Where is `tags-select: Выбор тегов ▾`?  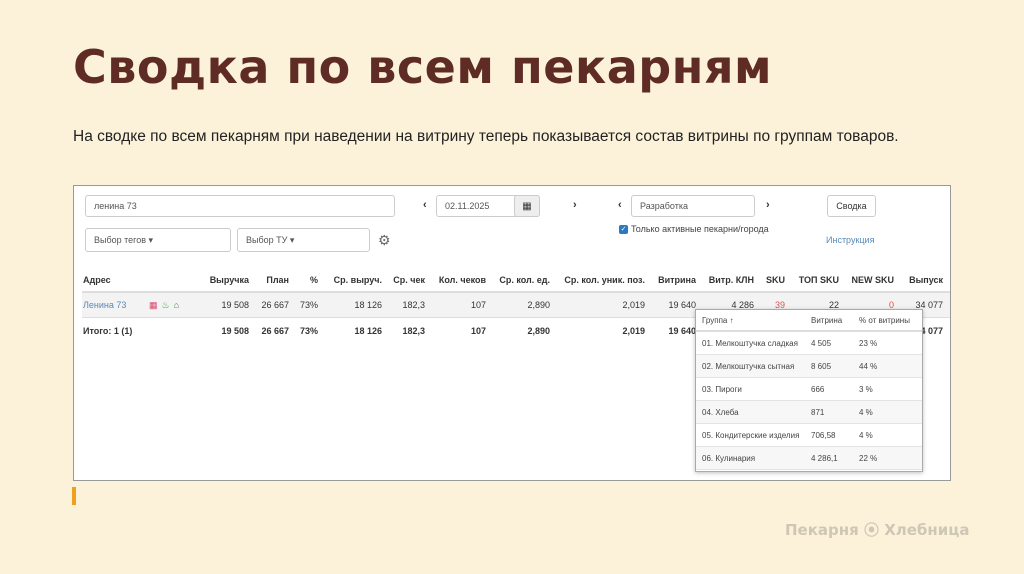 tags-select: Выбор тегов ▾ is located at coordinates (158, 240).